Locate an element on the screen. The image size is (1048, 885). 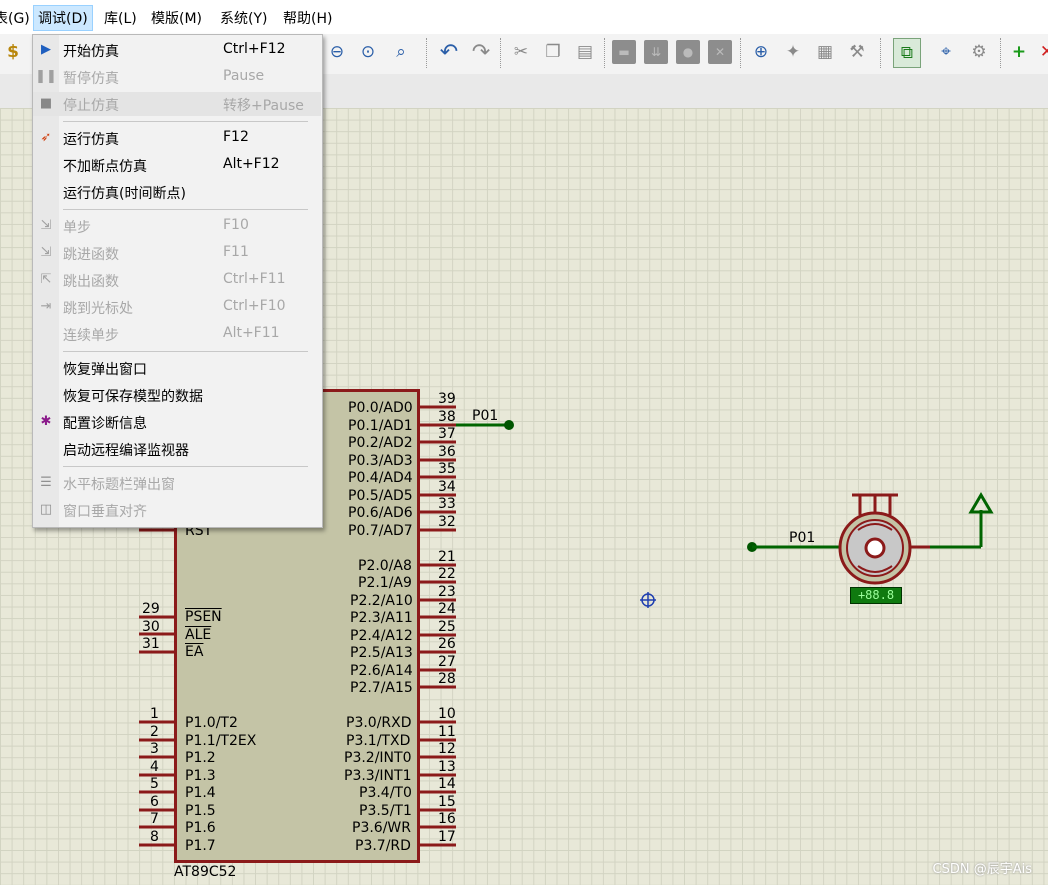
pin-number: 14 is located at coordinates (447, 784).